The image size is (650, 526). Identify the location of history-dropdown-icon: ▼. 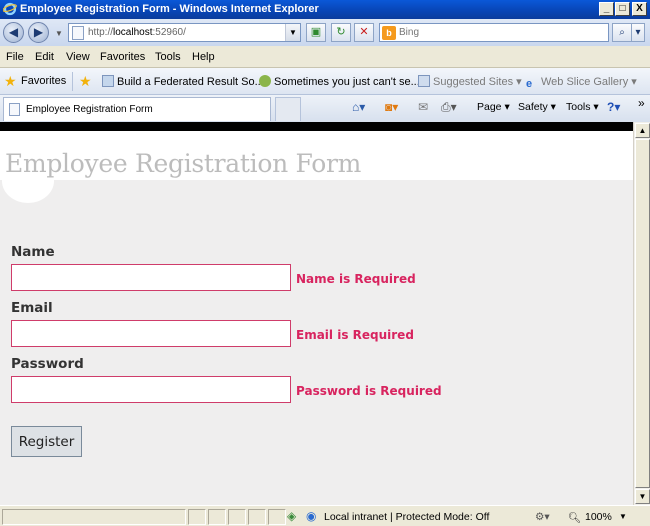
(59, 33).